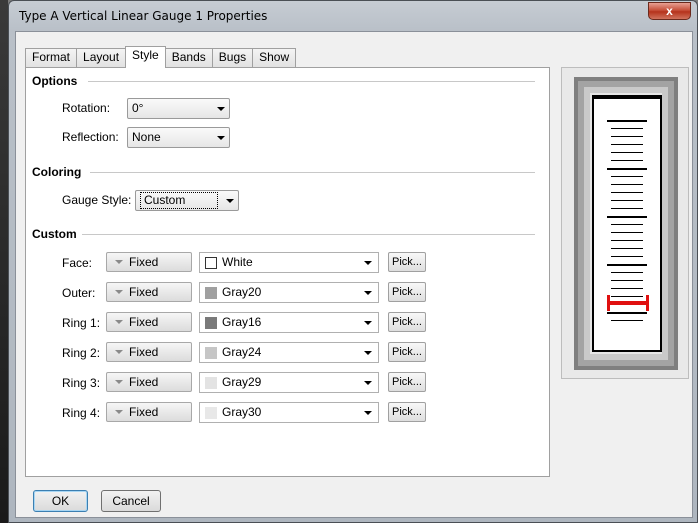 The height and width of the screenshot is (523, 698). Describe the element at coordinates (138, 108) in the screenshot. I see `rotation-value: 0°` at that location.